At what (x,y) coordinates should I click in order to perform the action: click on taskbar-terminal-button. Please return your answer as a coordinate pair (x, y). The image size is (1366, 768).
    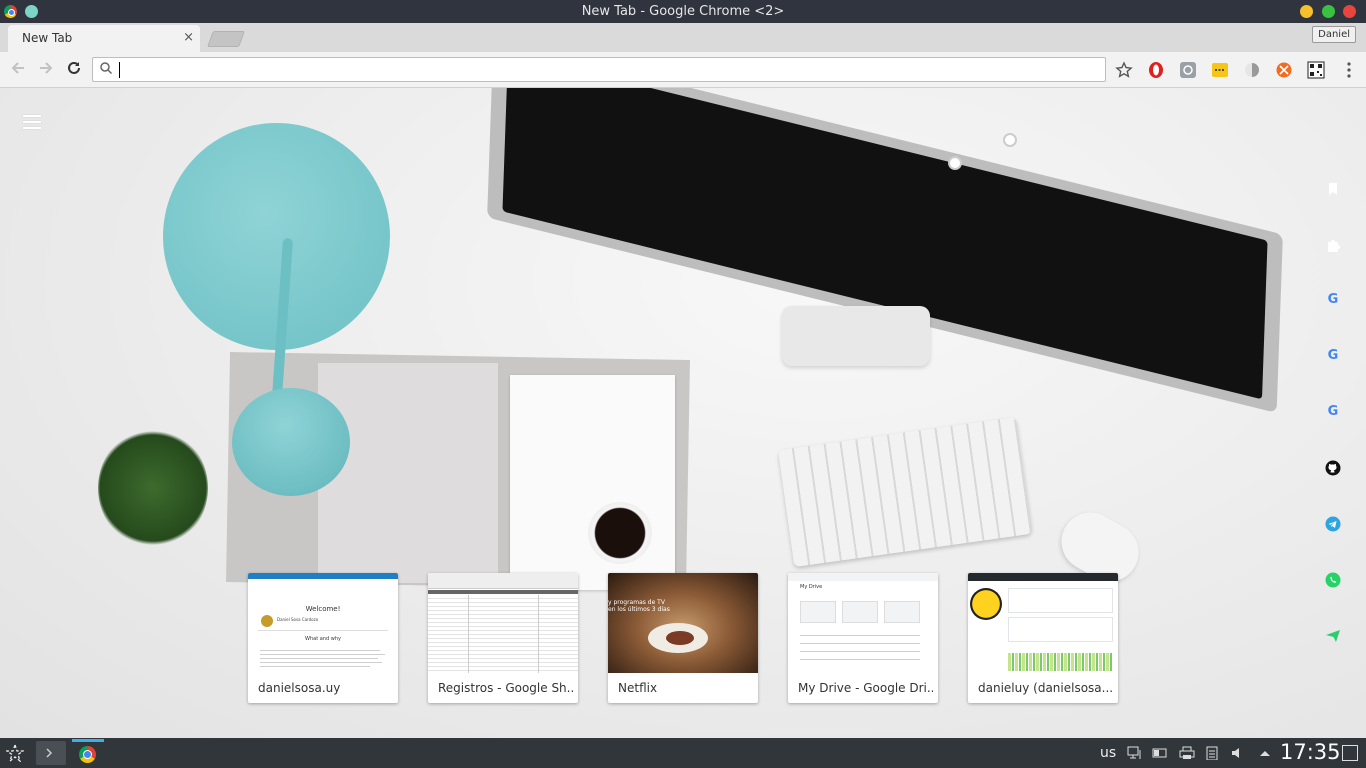
    Looking at the image, I should click on (51, 753).